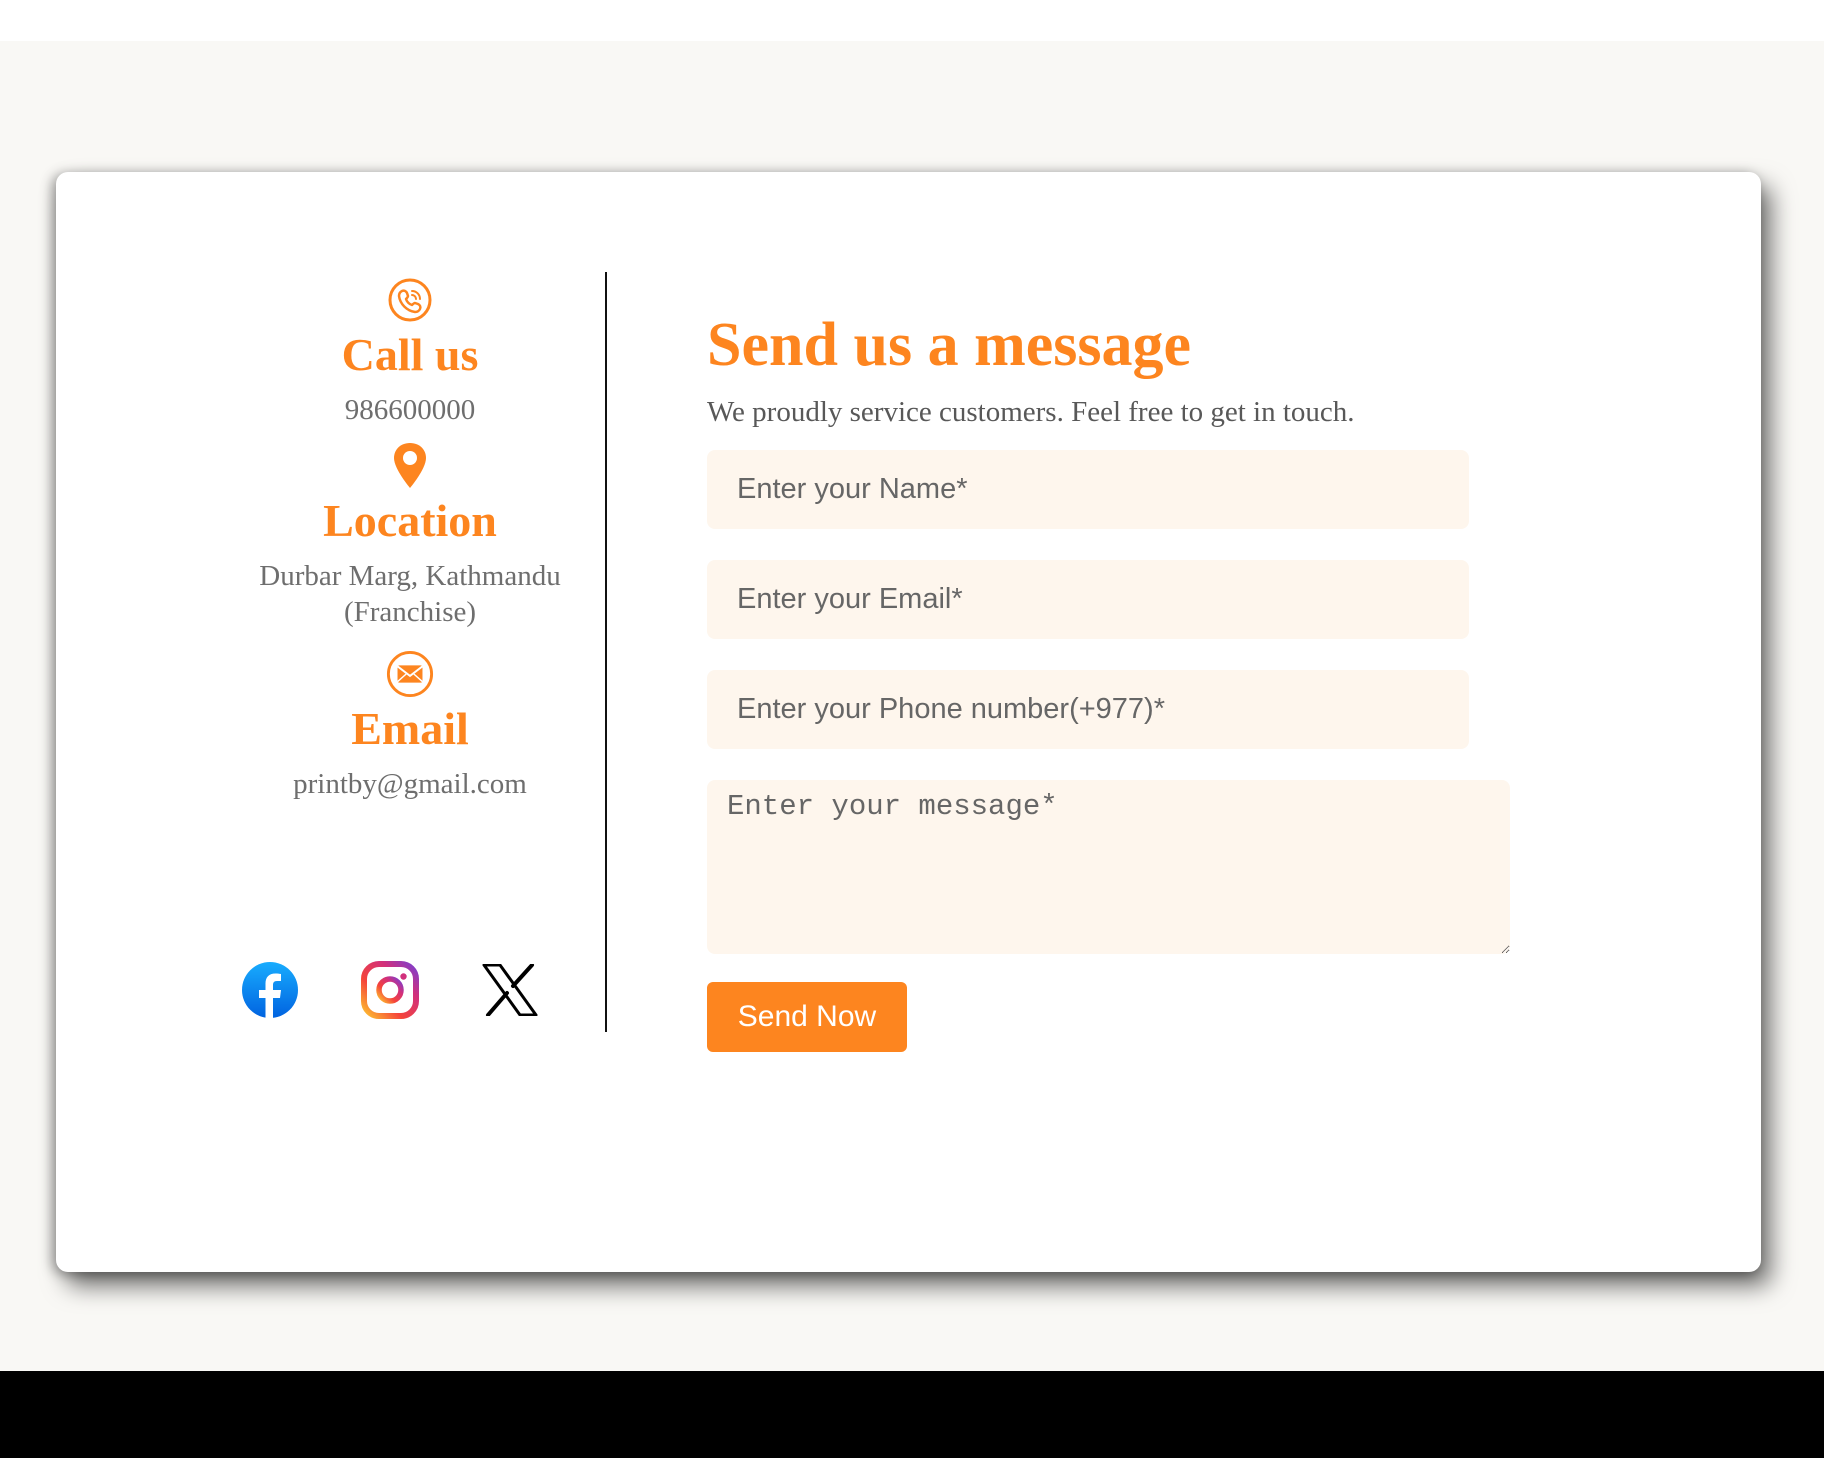 The width and height of the screenshot is (1824, 1458). I want to click on call-info: Call us 986600000, so click(410, 352).